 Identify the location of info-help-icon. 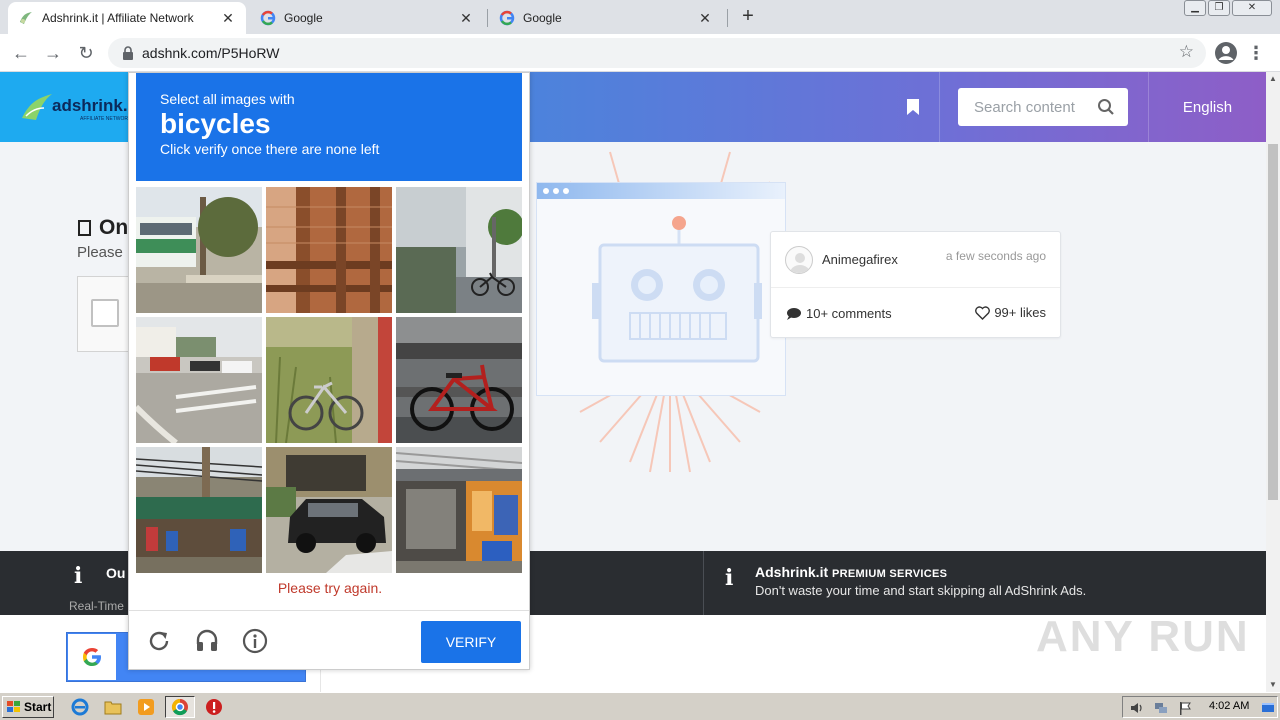
(255, 641).